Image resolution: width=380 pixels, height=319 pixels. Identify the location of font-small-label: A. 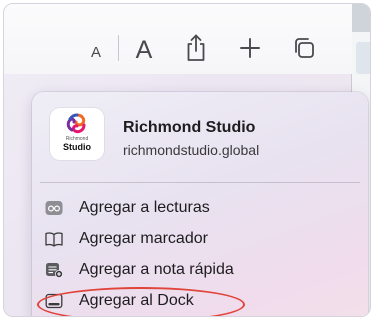
(95, 52).